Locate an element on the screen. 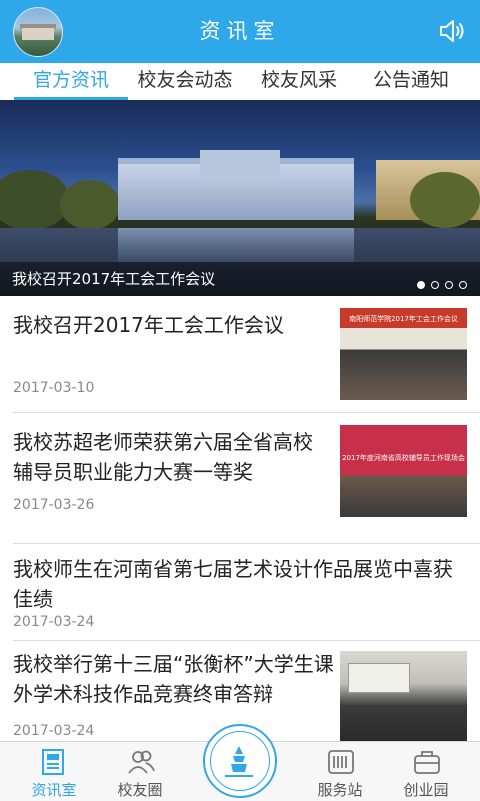  nav-item-alumni-circle: 校友圈 is located at coordinates (140, 771).